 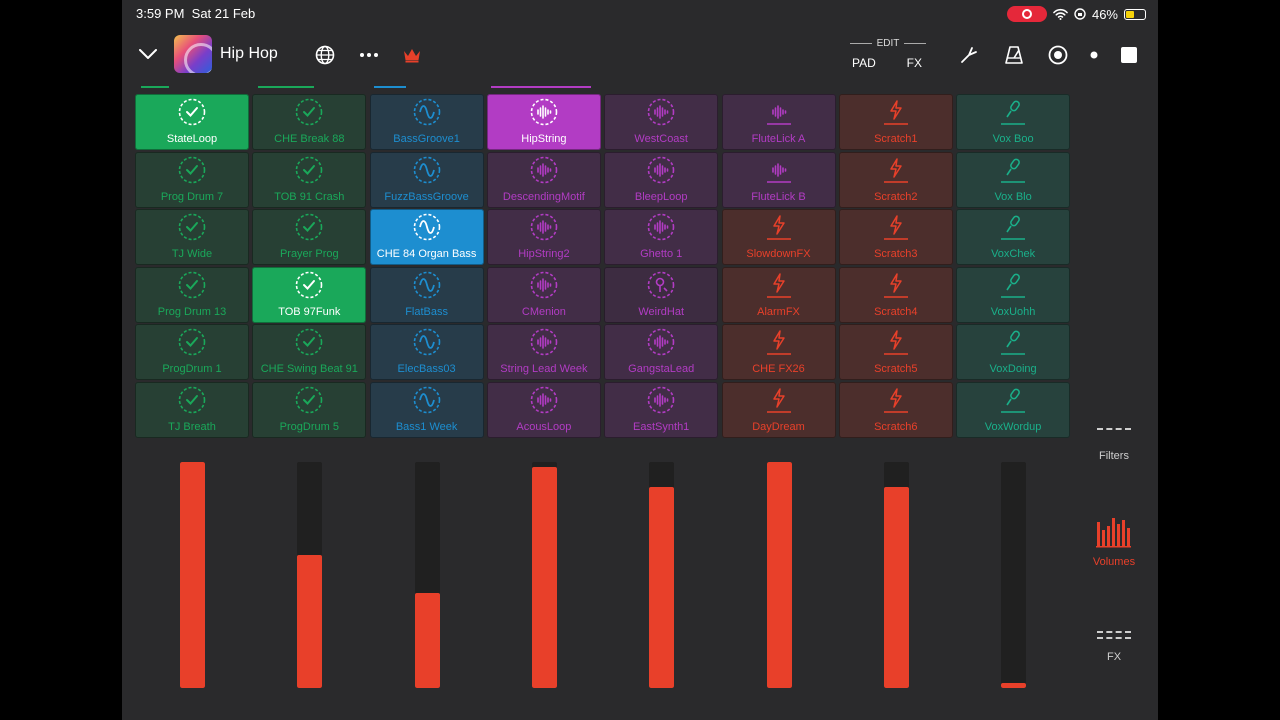 I want to click on loop-cell: HipString, so click(x=543, y=122).